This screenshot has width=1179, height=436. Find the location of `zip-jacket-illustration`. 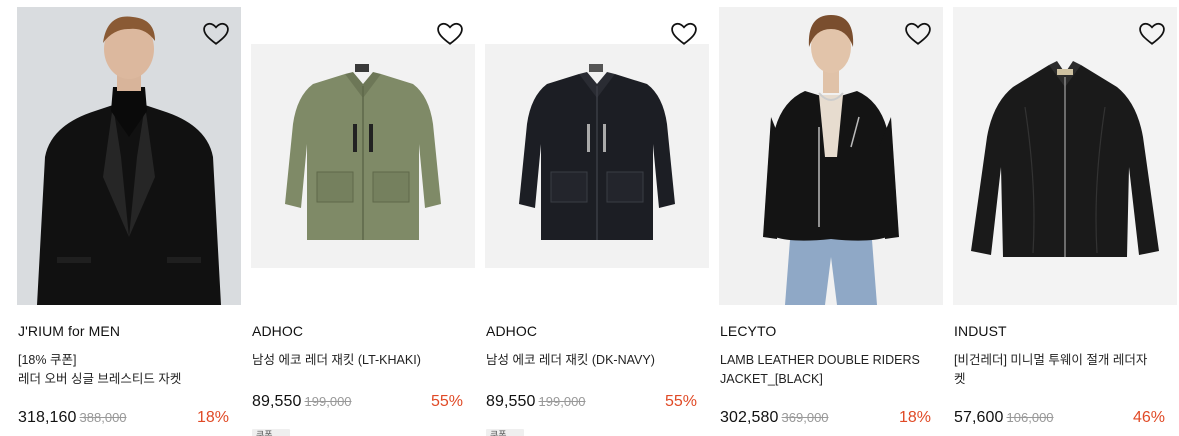

zip-jacket-illustration is located at coordinates (1065, 156).